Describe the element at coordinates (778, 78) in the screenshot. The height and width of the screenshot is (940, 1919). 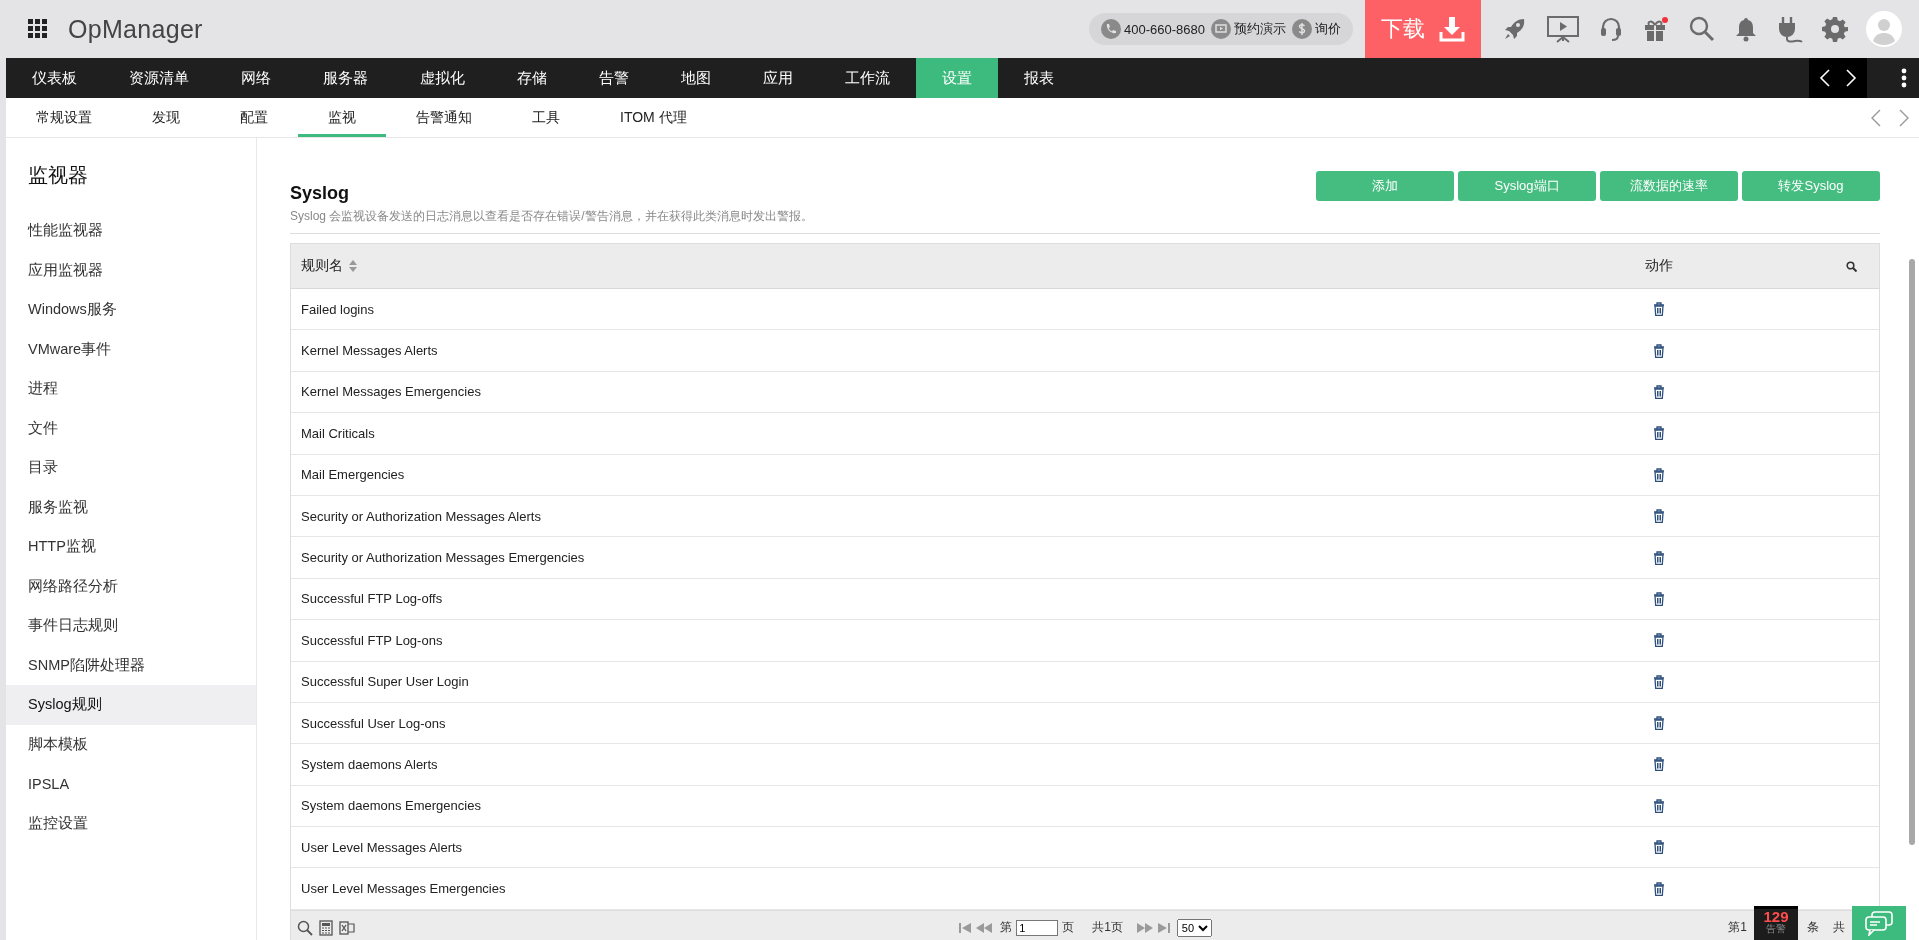
I see `nav-tab: 应用` at that location.